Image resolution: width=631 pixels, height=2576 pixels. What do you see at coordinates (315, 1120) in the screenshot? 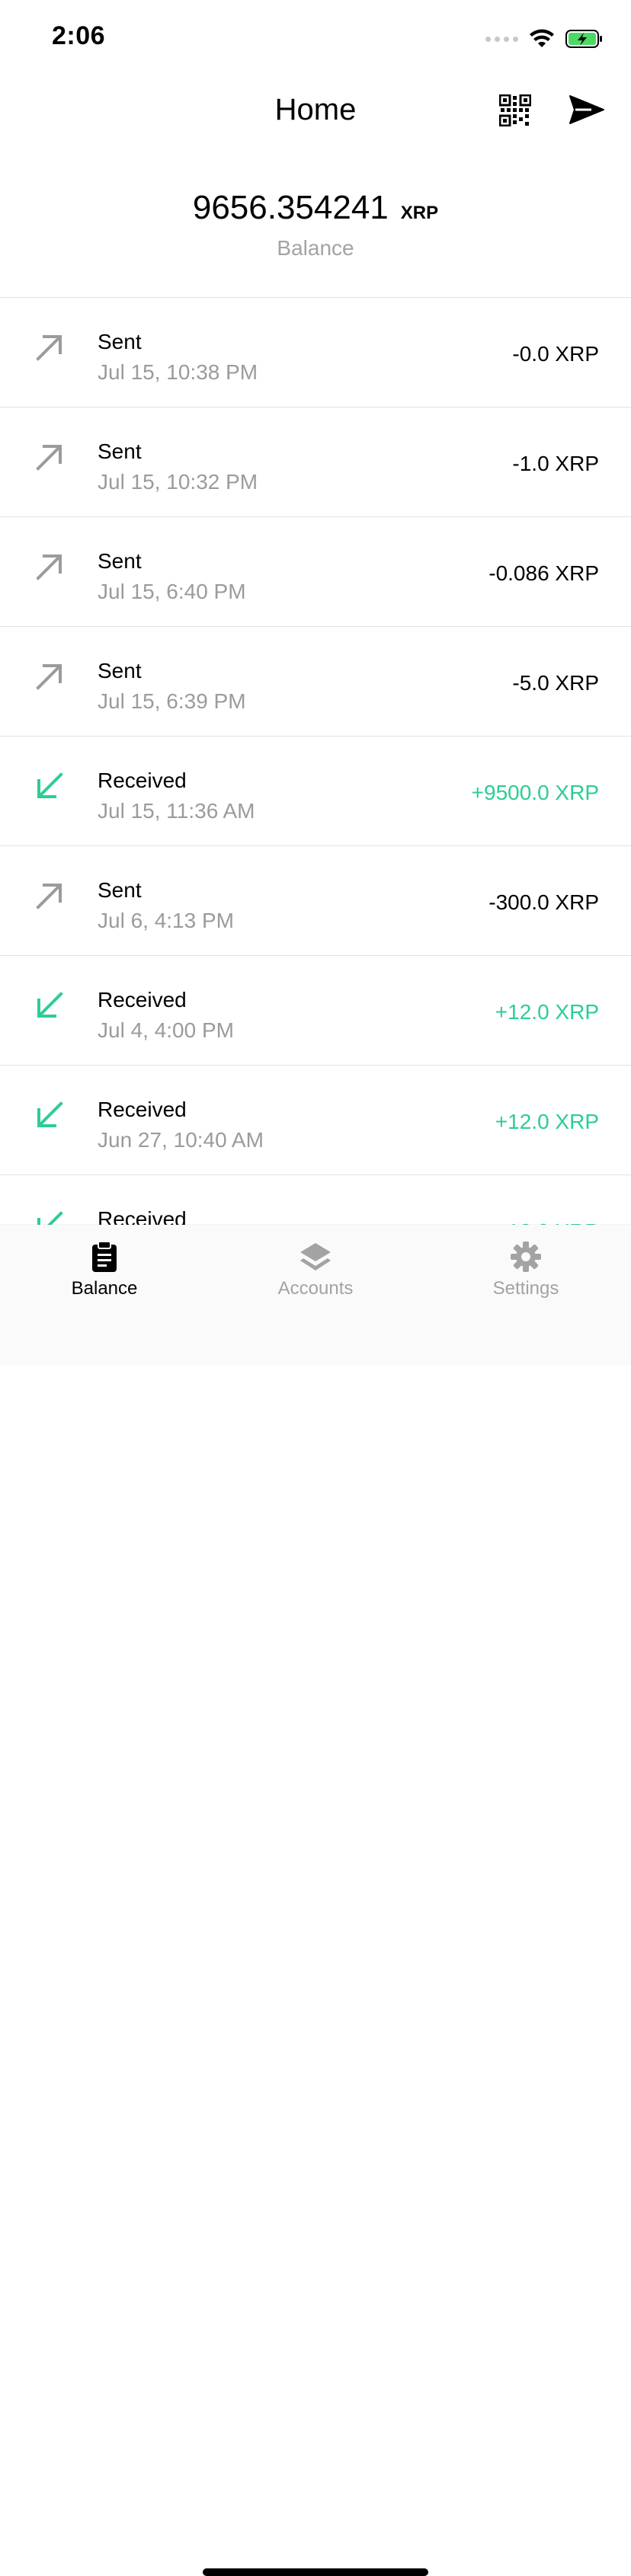
I see `transaction-row: Received Jun 27, 10:40 AM +12.0 XRP` at bounding box center [315, 1120].